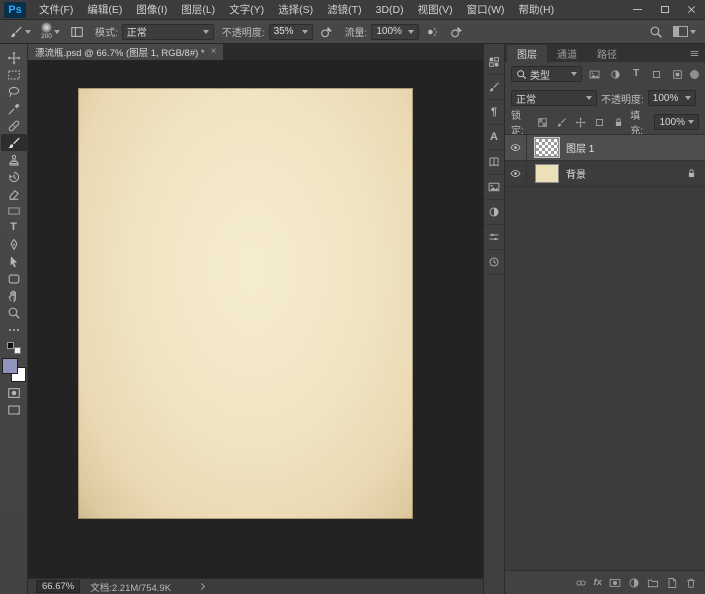 The height and width of the screenshot is (594, 705). I want to click on edit-toolbar-button, so click(14, 329).